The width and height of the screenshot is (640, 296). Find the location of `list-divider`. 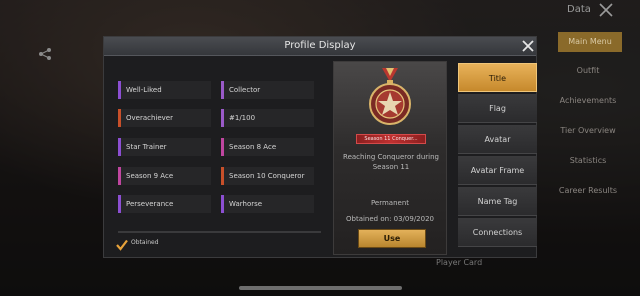

list-divider is located at coordinates (219, 232).